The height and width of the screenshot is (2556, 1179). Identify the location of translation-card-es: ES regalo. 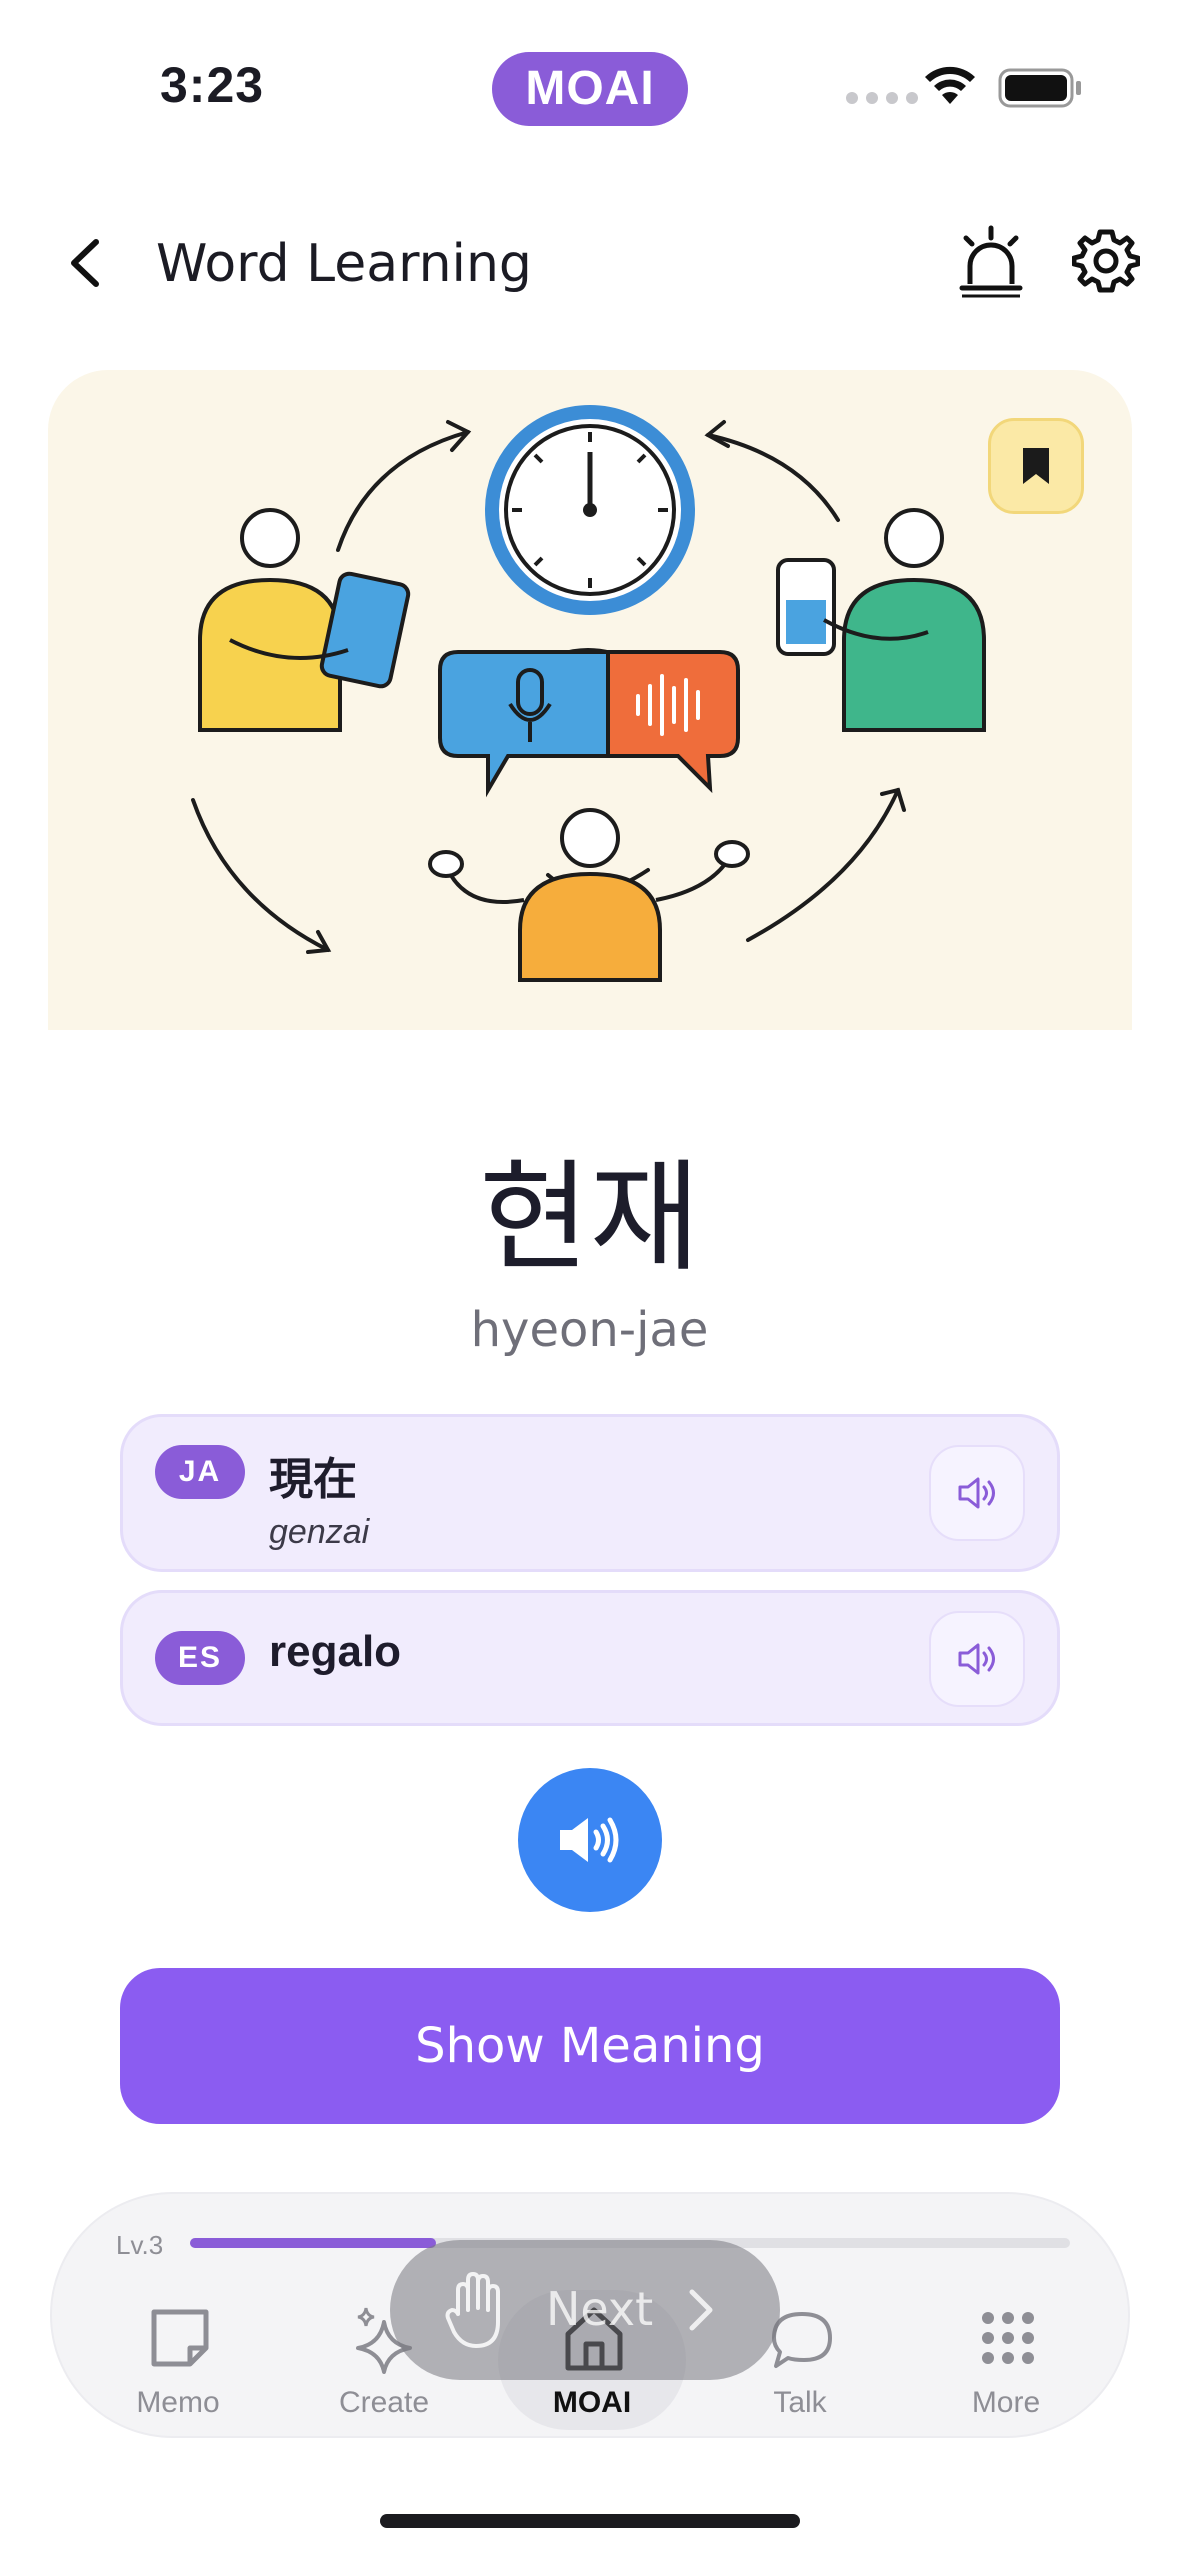
(590, 1658).